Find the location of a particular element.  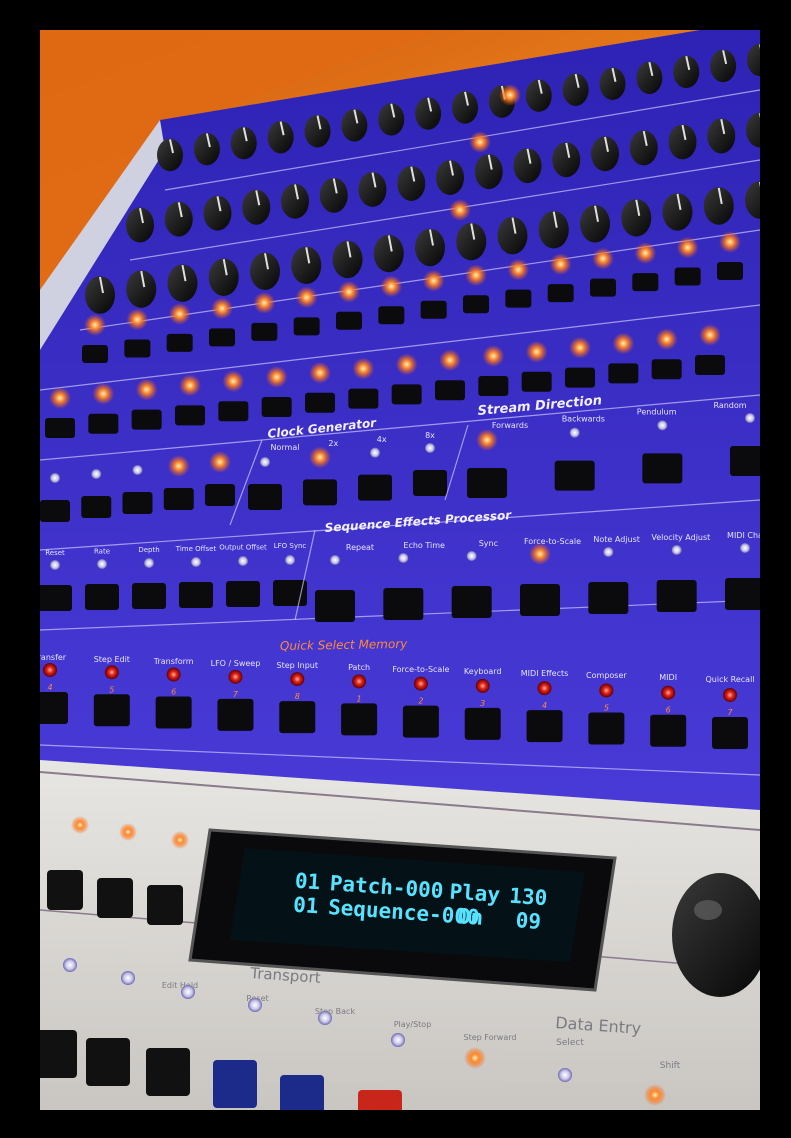

quick-select-title: Quick Select Memory is located at coordinates (344, 645).